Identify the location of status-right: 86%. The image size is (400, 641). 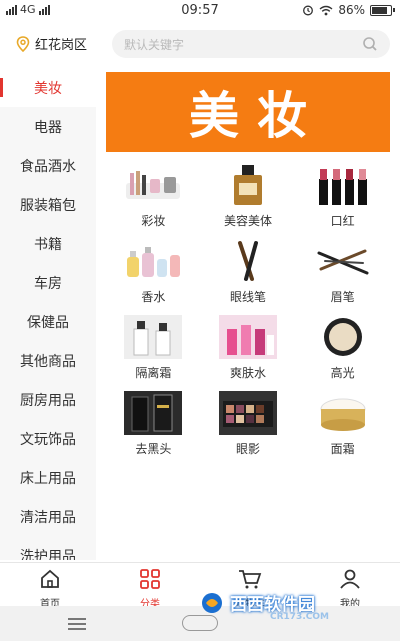
(348, 10).